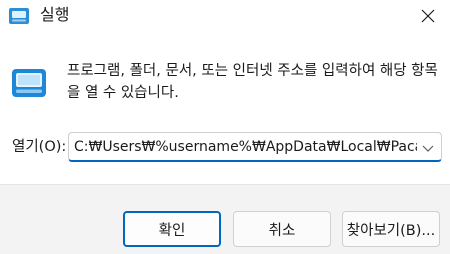  Describe the element at coordinates (39, 147) in the screenshot. I see `open-label: 열기(O):` at that location.